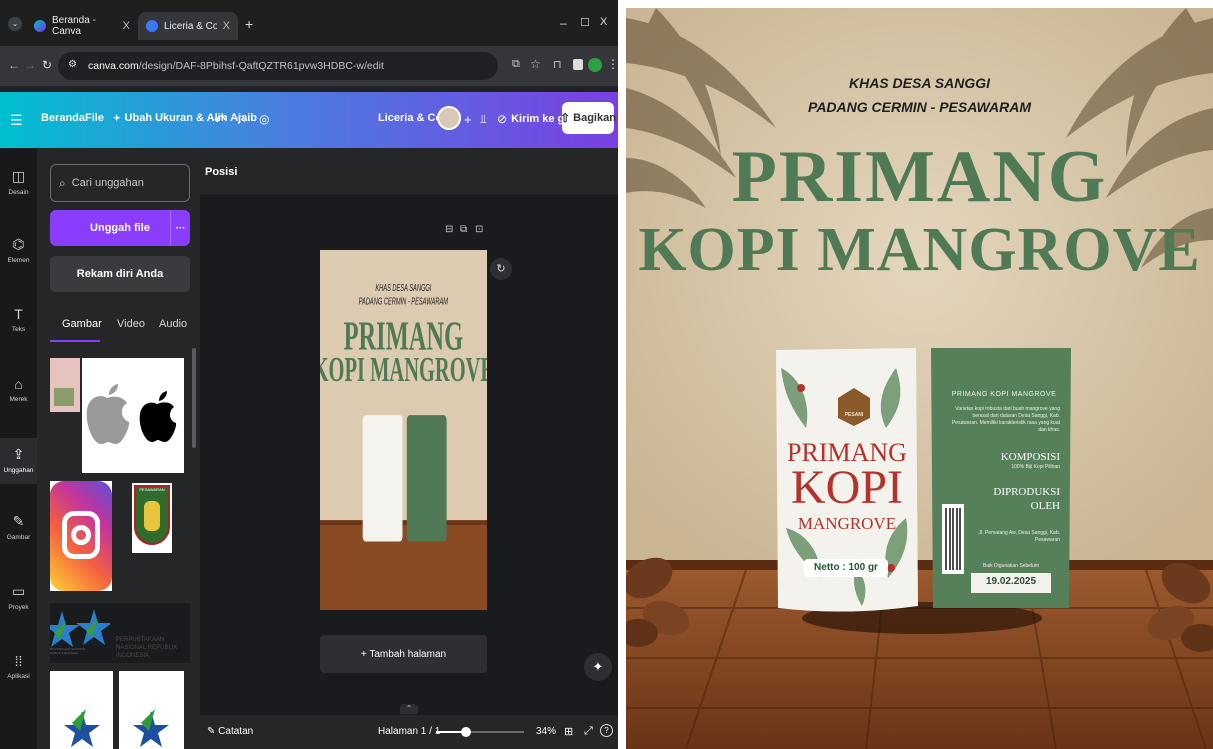  Describe the element at coordinates (120, 274) in the screenshot. I see `record-yourself-button: Rekam diri Anda` at that location.